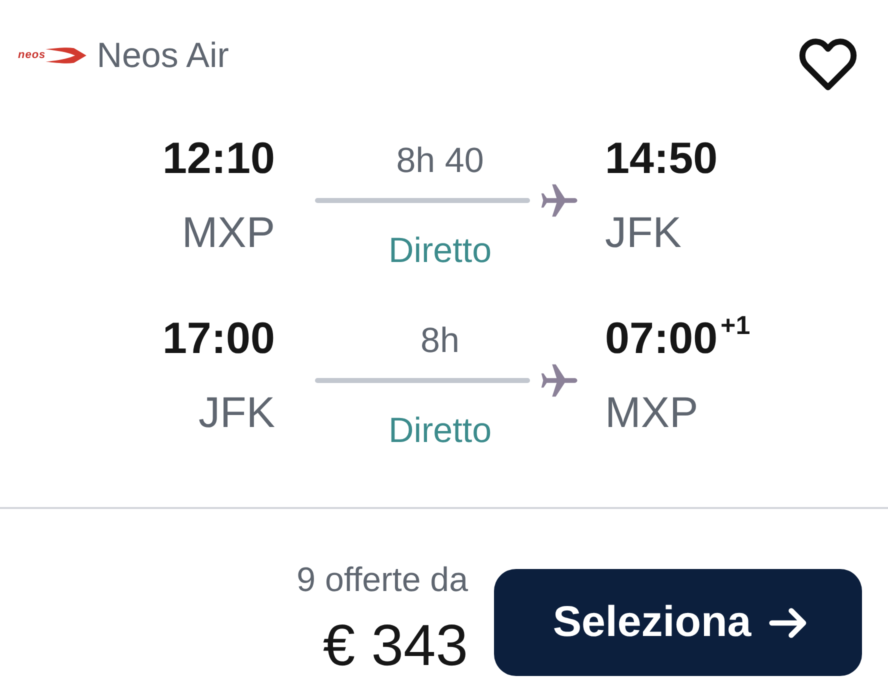  Describe the element at coordinates (236, 413) in the screenshot. I see `departure-airport: JFK` at that location.